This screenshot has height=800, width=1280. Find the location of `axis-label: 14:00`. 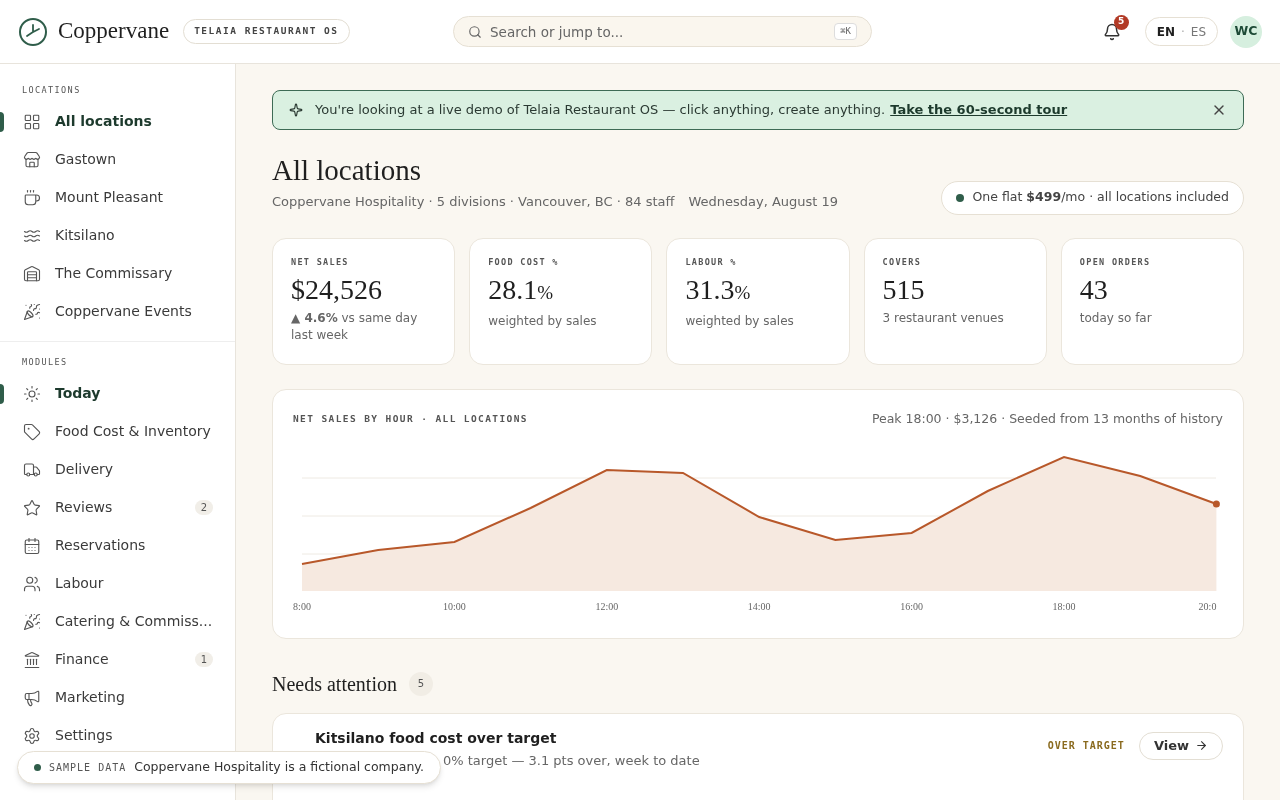

axis-label: 14:00 is located at coordinates (759, 607).